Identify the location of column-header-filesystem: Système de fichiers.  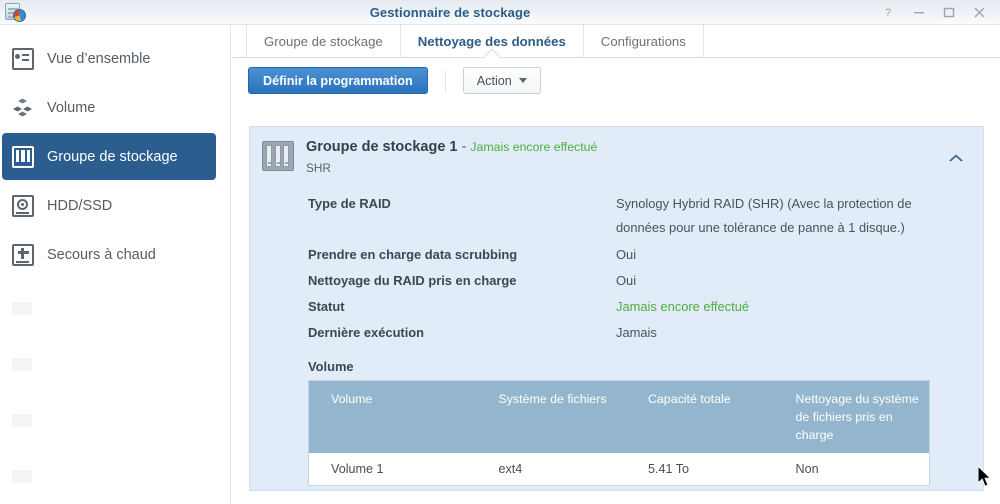
(552, 398).